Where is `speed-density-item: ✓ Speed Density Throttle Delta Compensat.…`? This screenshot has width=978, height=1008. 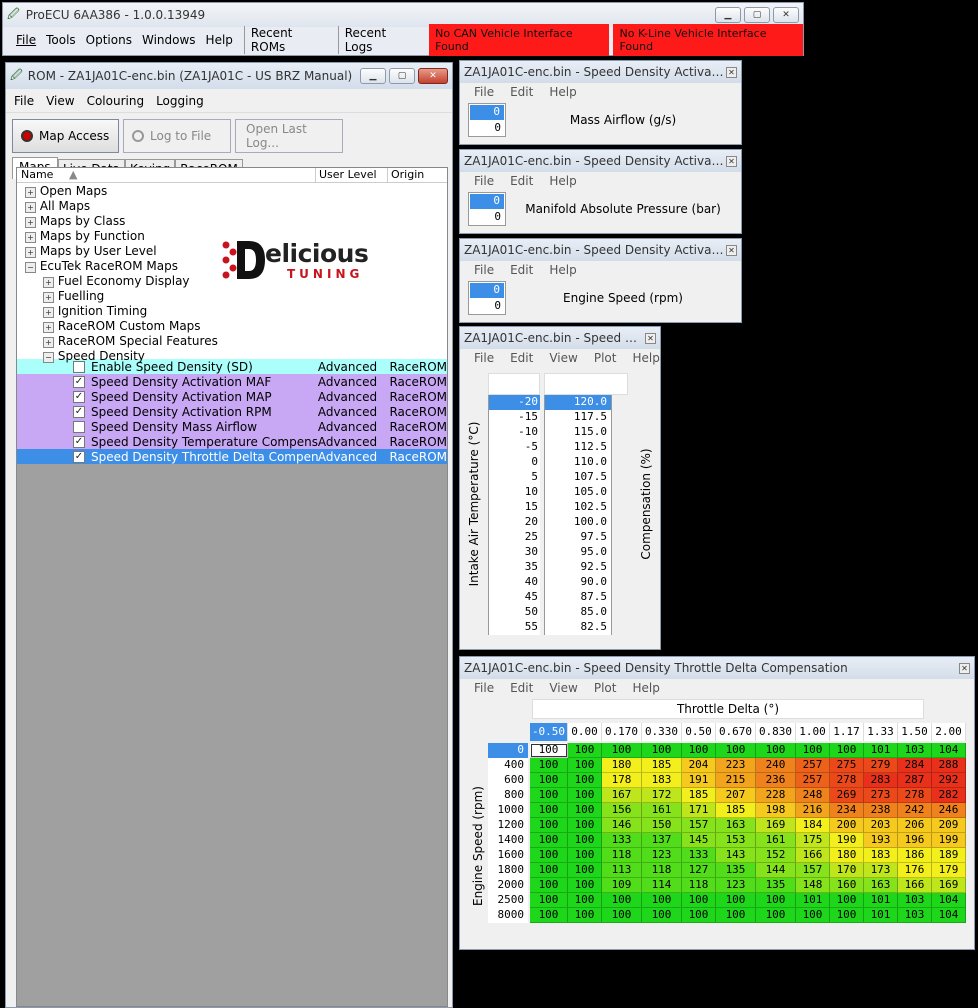
speed-density-item: ✓ Speed Density Throttle Delta Compensat.… is located at coordinates (232, 456).